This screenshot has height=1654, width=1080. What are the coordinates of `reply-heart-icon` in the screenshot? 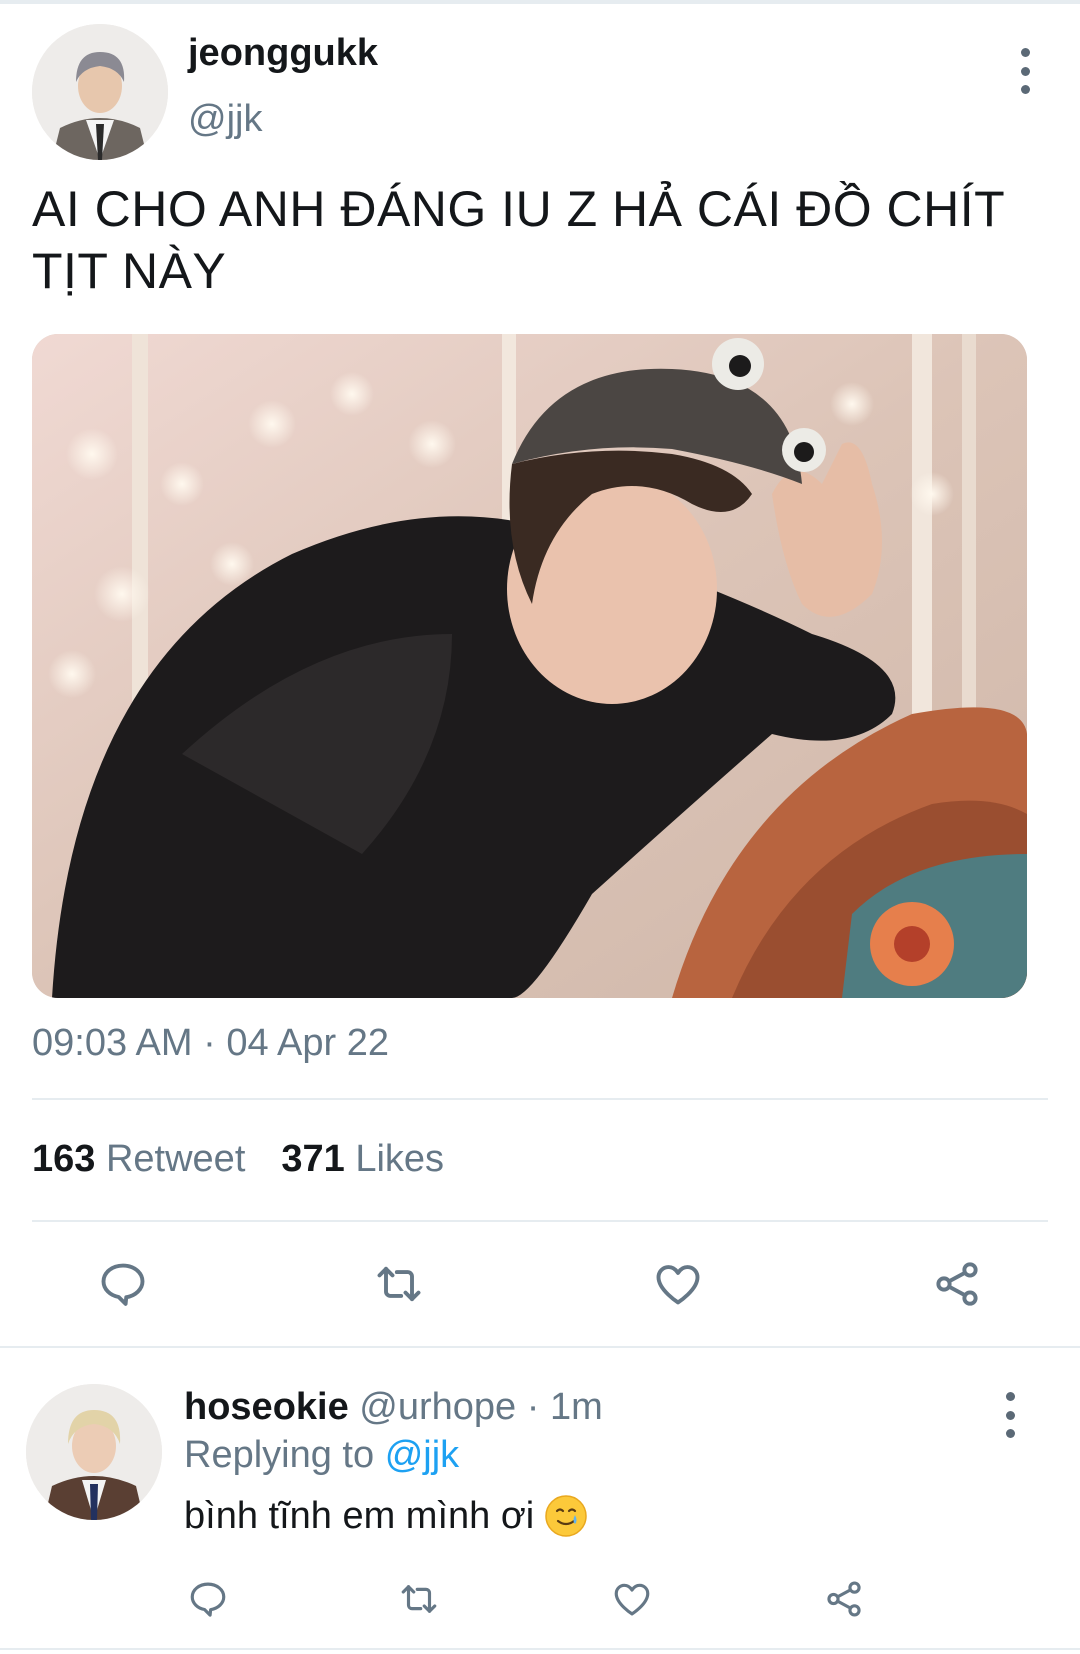 It's located at (632, 1599).